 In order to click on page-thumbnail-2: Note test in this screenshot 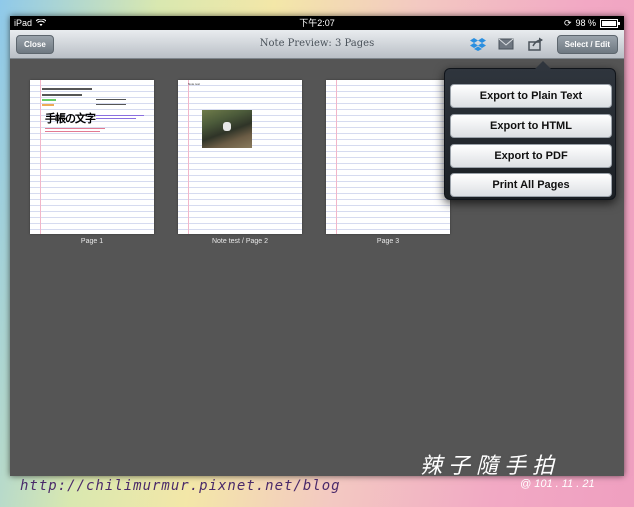, I will do `click(240, 157)`.